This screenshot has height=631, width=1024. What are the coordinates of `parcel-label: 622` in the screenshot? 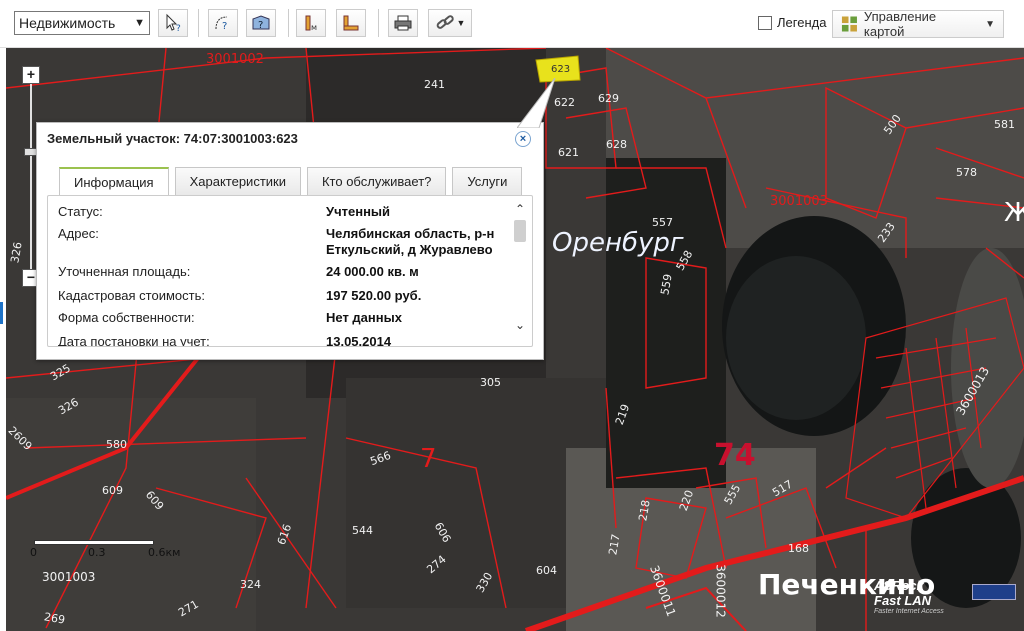 It's located at (564, 102).